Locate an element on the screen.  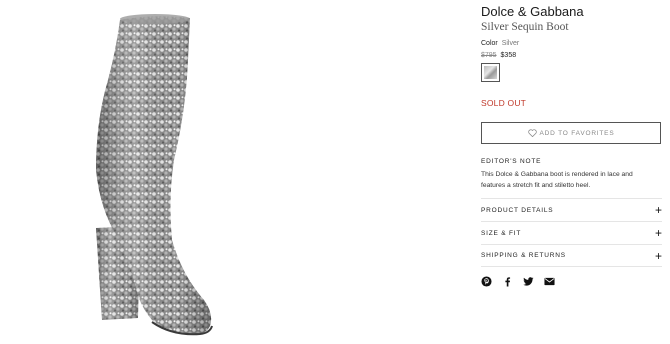
swatch-fill is located at coordinates (490, 72).